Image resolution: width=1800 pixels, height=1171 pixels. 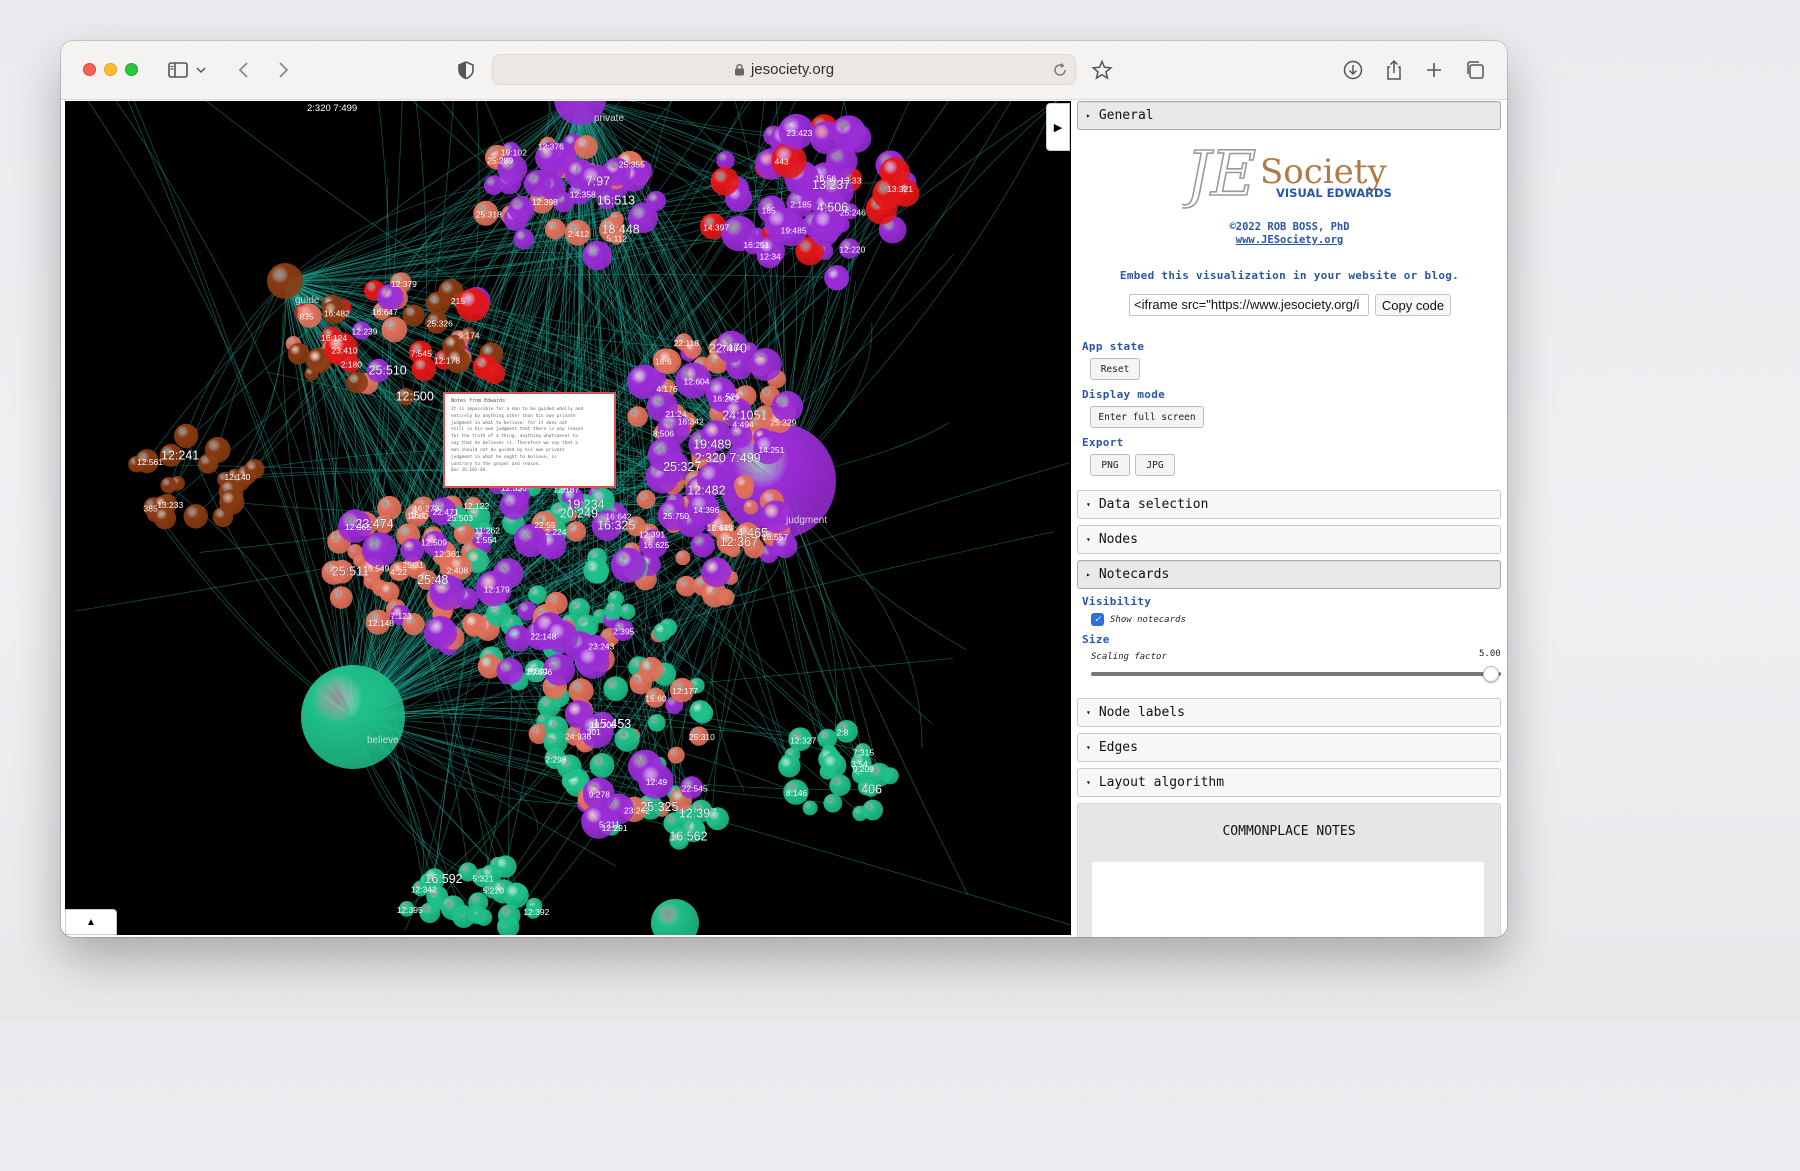 I want to click on minimize-window-button, so click(x=110, y=69).